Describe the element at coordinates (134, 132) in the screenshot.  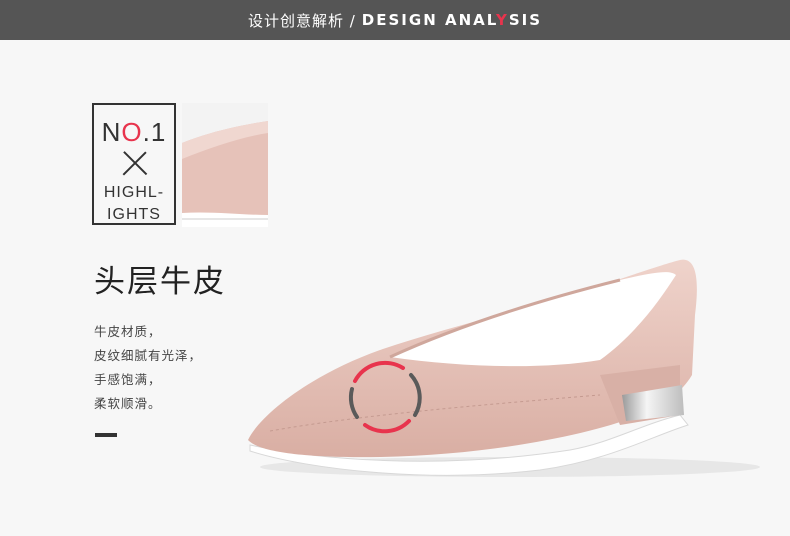
I see `highlight-number: NO.1` at that location.